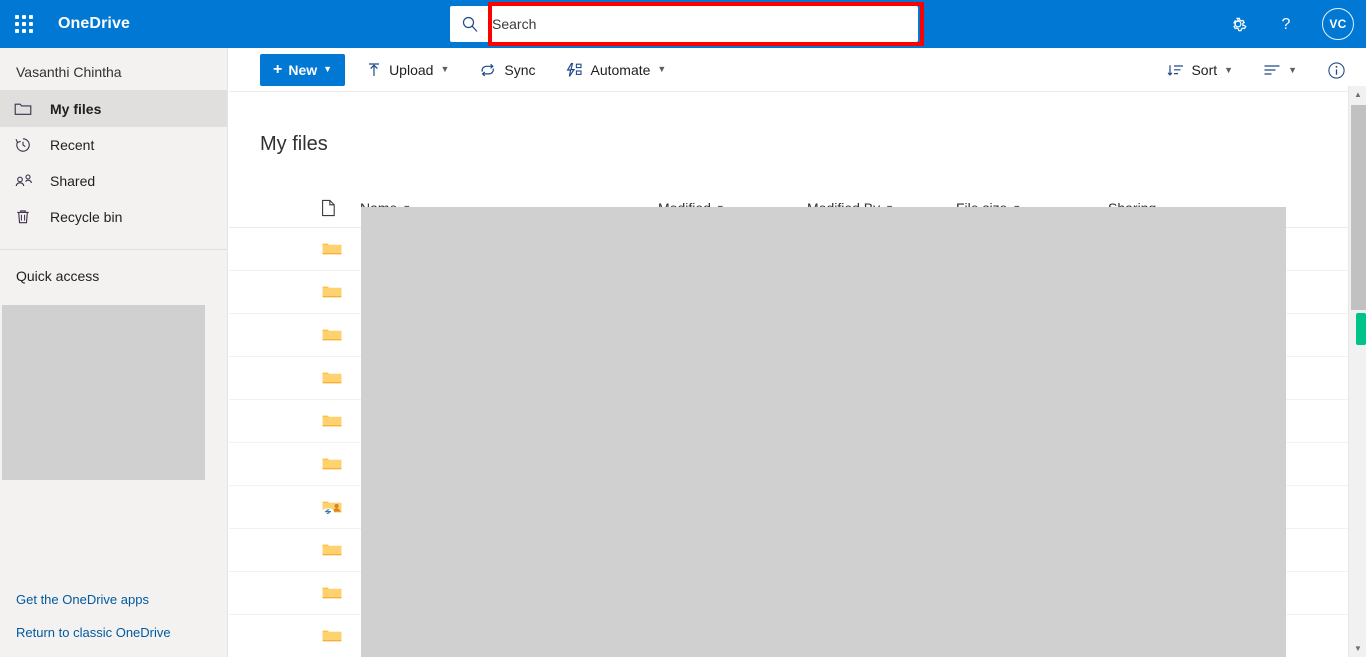  Describe the element at coordinates (89, 24) in the screenshot. I see `brand-onedrive: OneDrive` at that location.